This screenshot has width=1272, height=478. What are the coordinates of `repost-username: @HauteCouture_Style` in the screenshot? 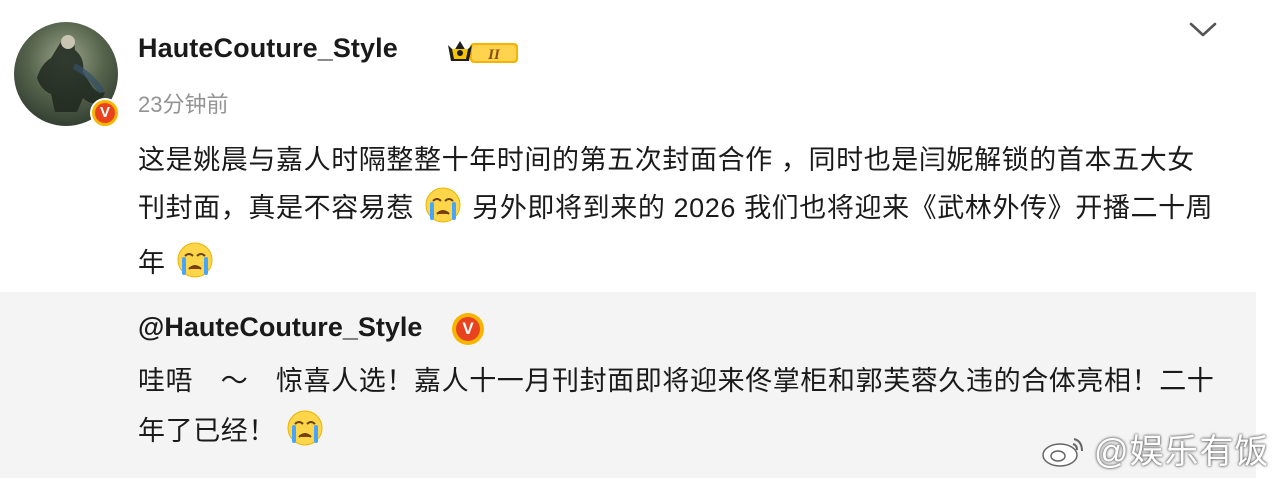 It's located at (280, 327).